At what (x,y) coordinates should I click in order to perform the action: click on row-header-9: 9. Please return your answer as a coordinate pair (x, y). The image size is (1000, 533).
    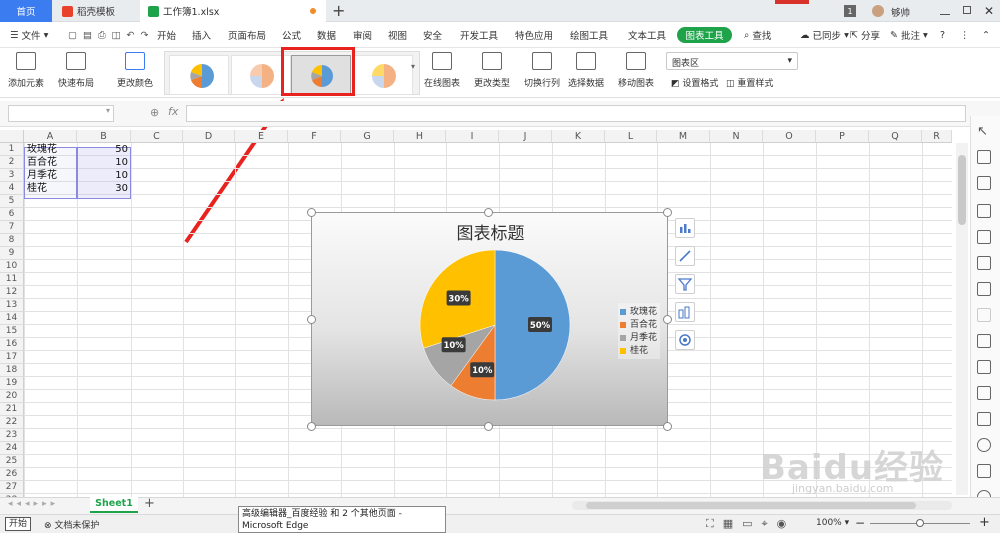
    Looking at the image, I should click on (12, 253).